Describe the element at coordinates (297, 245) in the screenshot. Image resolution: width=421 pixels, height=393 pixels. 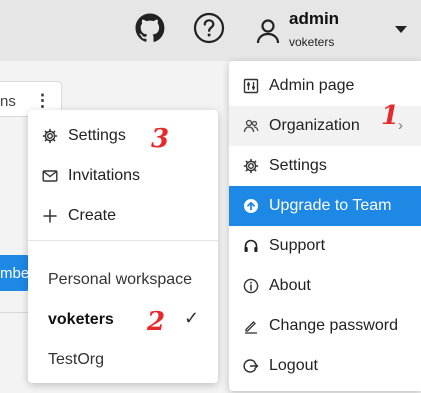
I see `menu-item-label: Support` at that location.